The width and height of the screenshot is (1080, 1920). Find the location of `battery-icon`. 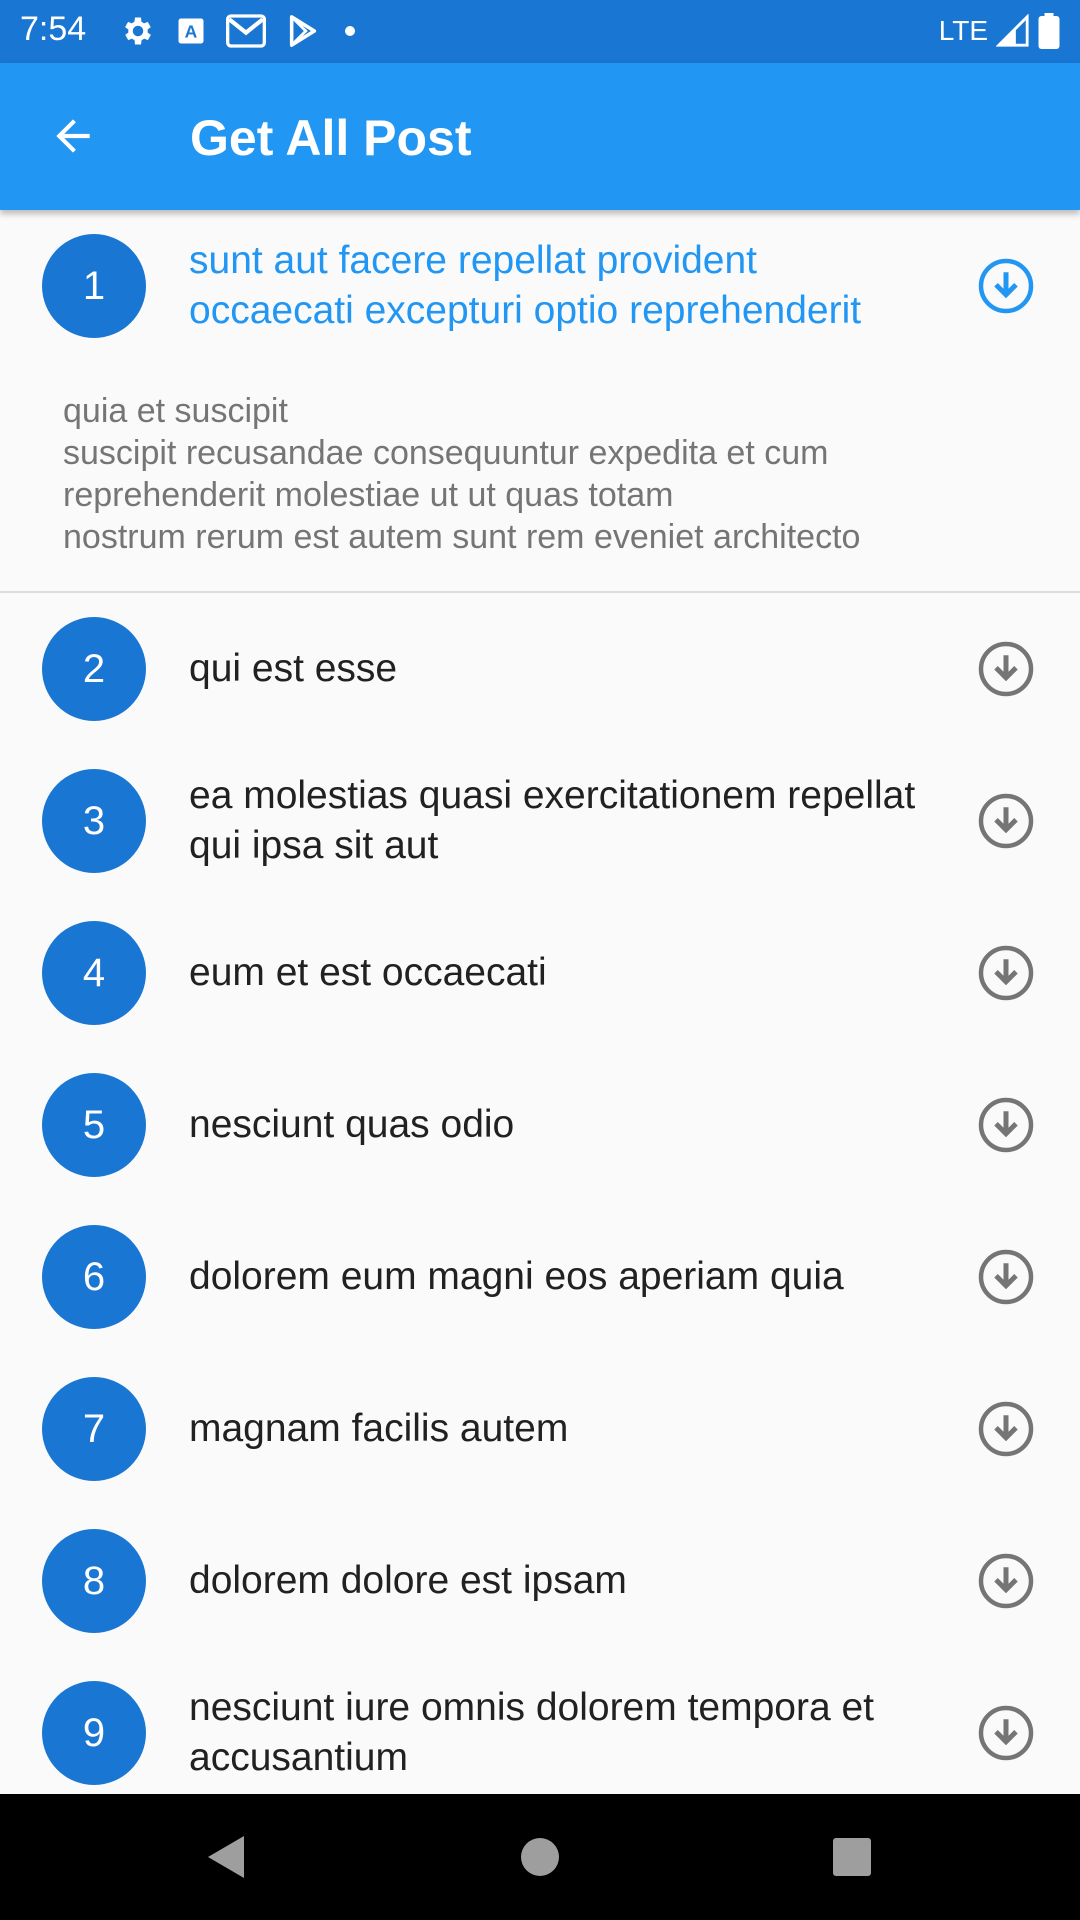

battery-icon is located at coordinates (1049, 31).